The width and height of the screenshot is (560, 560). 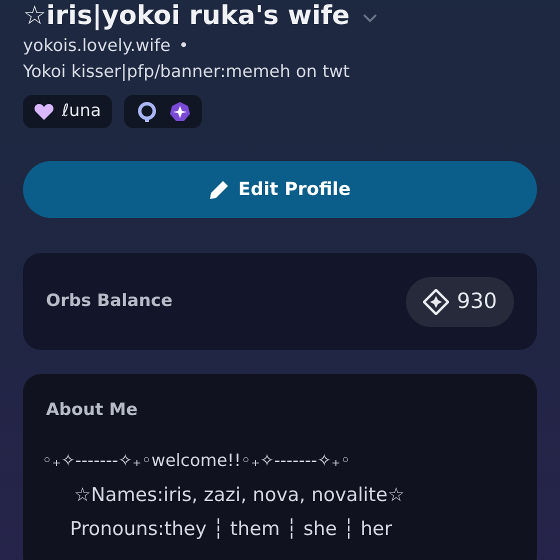 What do you see at coordinates (186, 16) in the screenshot?
I see `display-name: ☆iris|yokoi ruka's wife` at bounding box center [186, 16].